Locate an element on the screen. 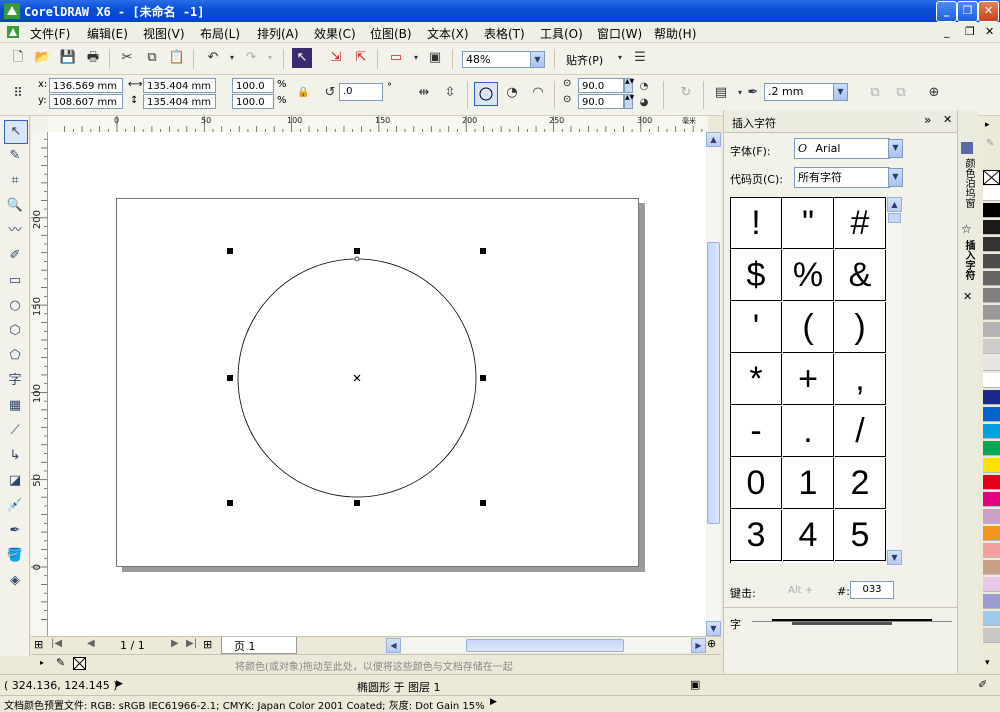  docker-close-icon: ✕ is located at coordinates (947, 119).